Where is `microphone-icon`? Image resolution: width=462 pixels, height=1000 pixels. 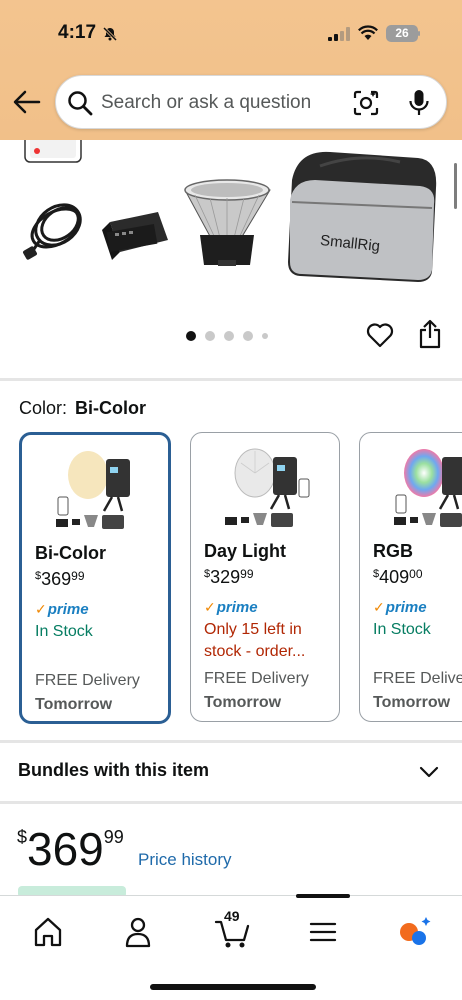
microphone-icon is located at coordinates (419, 103).